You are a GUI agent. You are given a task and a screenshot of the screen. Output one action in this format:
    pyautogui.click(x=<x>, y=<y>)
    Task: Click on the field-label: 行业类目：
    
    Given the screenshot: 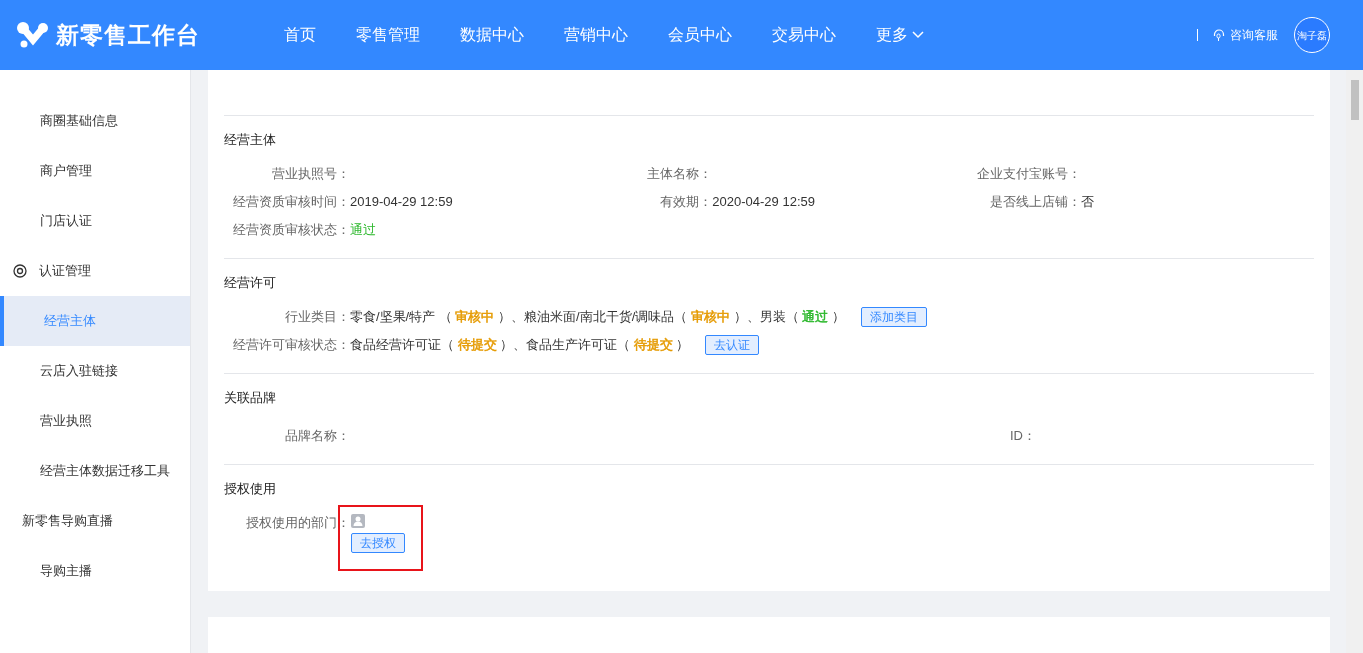 What is the action you would take?
    pyautogui.click(x=317, y=317)
    